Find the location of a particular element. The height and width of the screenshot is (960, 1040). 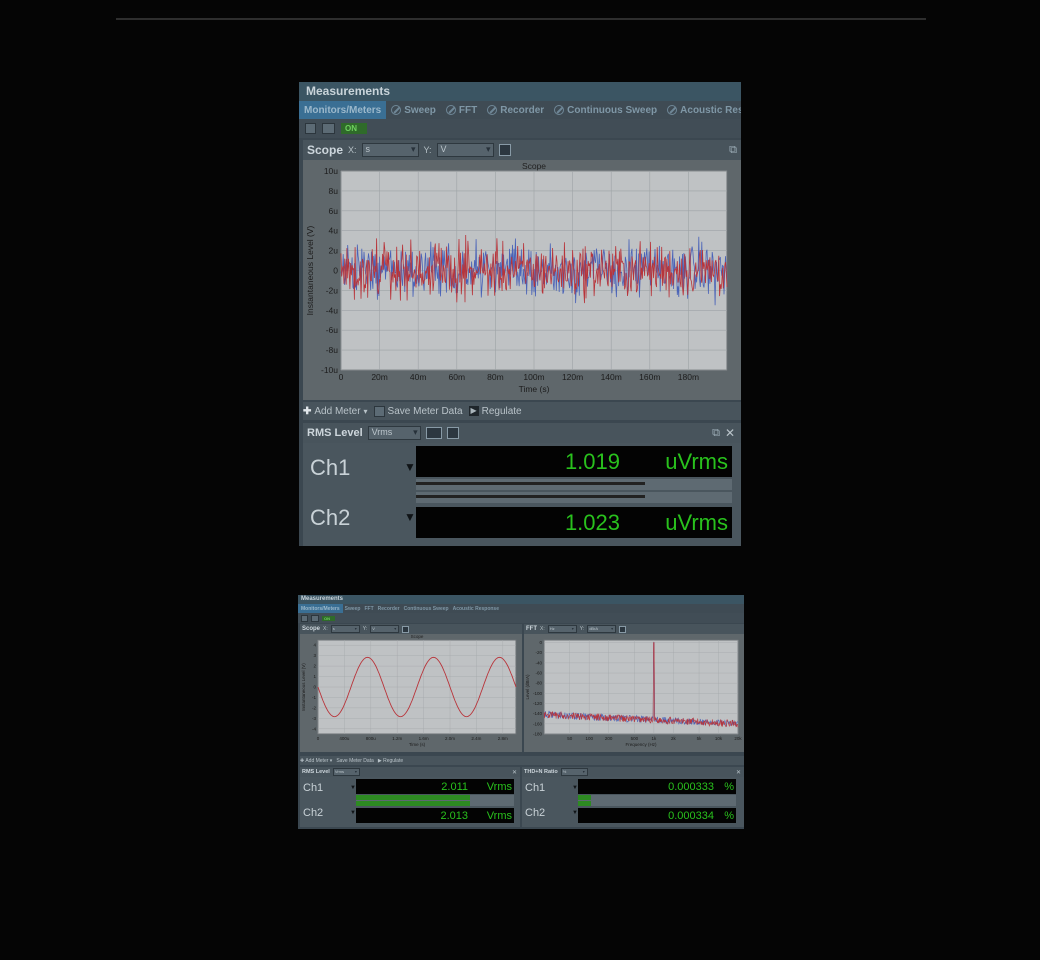

tab-label: Monitors/Meters is located at coordinates (320, 608).